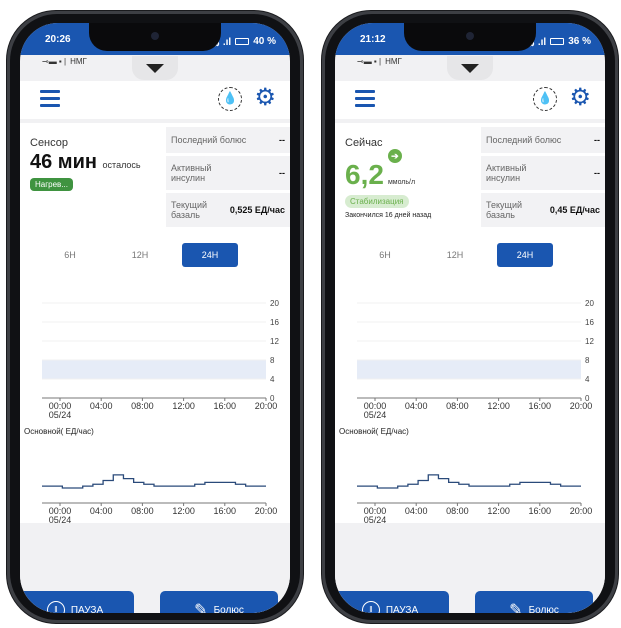 This screenshot has height=628, width=621. Describe the element at coordinates (58, 39) in the screenshot. I see `status-time: 20:26` at that location.